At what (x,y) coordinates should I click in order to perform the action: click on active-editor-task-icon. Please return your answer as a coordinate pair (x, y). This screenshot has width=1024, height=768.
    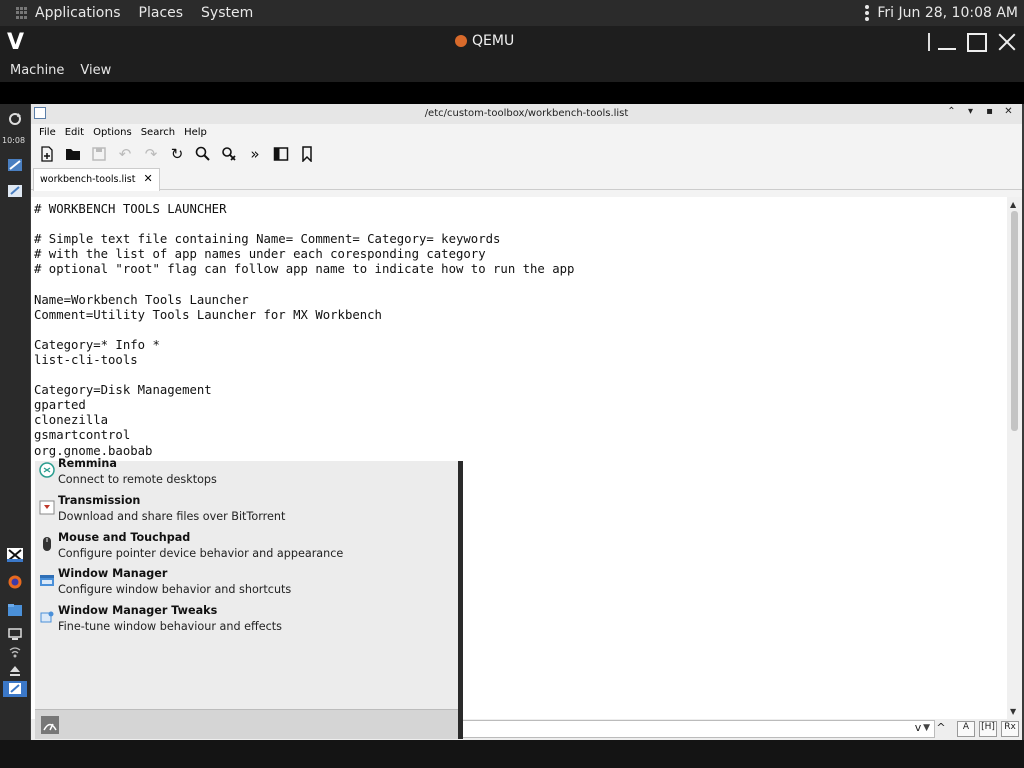
    Looking at the image, I should click on (15, 689).